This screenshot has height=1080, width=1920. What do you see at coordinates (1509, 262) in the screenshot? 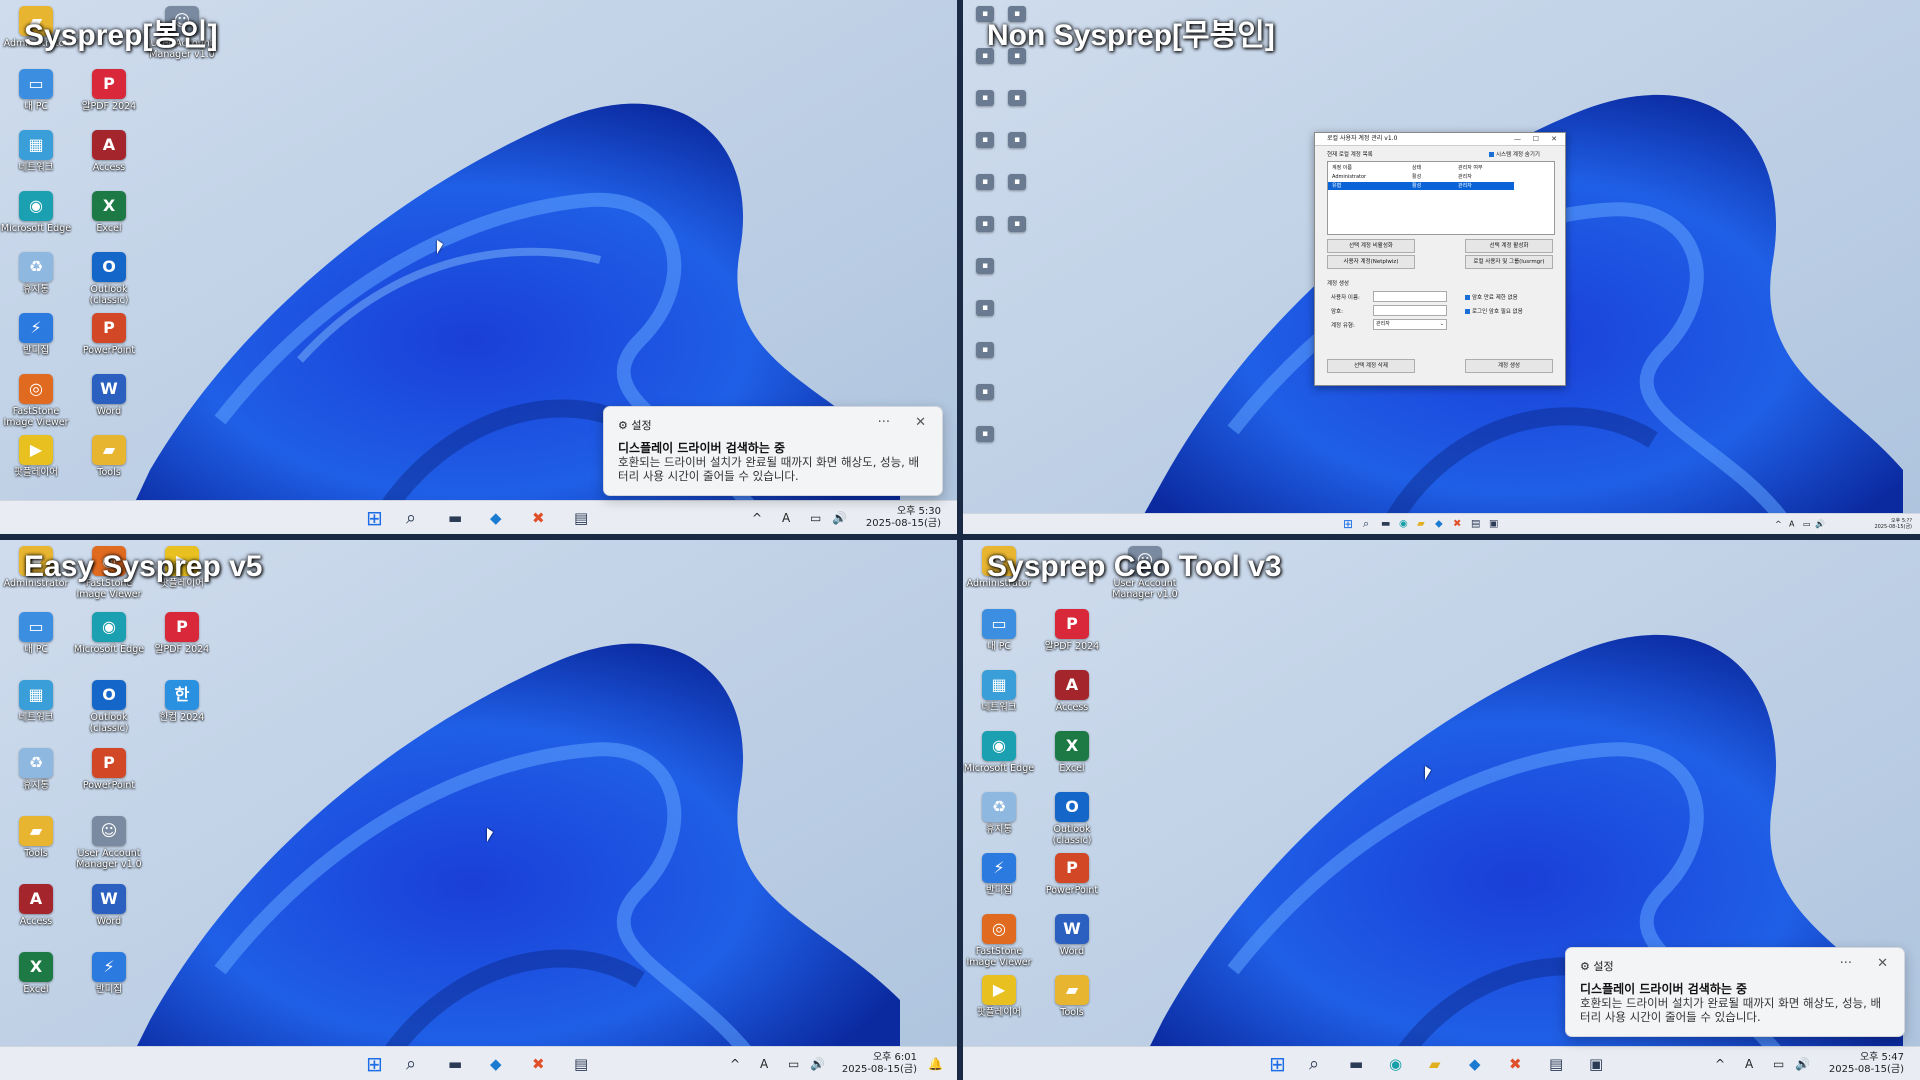
I see `lusrmgr-button: 로컬 사용자 및 그룹(lusrmgr)` at bounding box center [1509, 262].